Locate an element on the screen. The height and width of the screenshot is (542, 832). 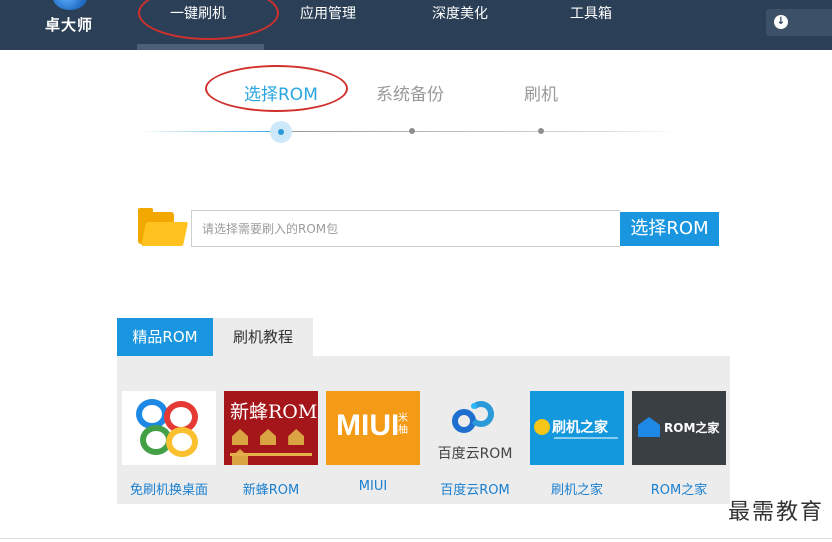
rom-tile-go-launcher is located at coordinates (169, 428).